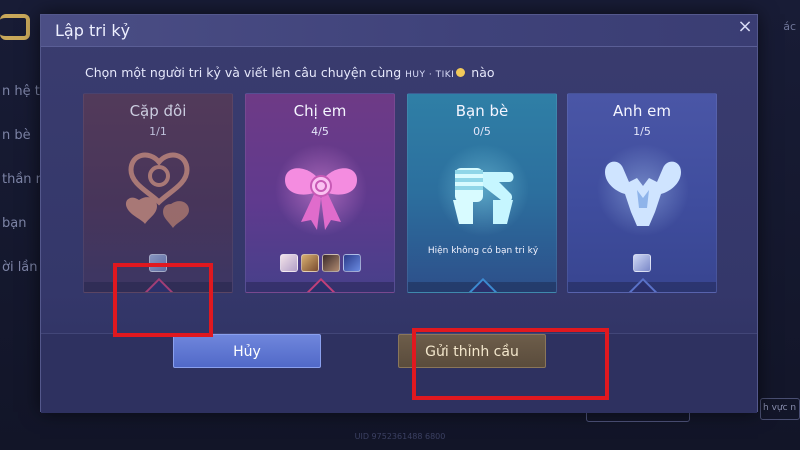  What do you see at coordinates (483, 251) in the screenshot?
I see `empty-friend-note: Hiện không có bạn tri kỷ` at bounding box center [483, 251].